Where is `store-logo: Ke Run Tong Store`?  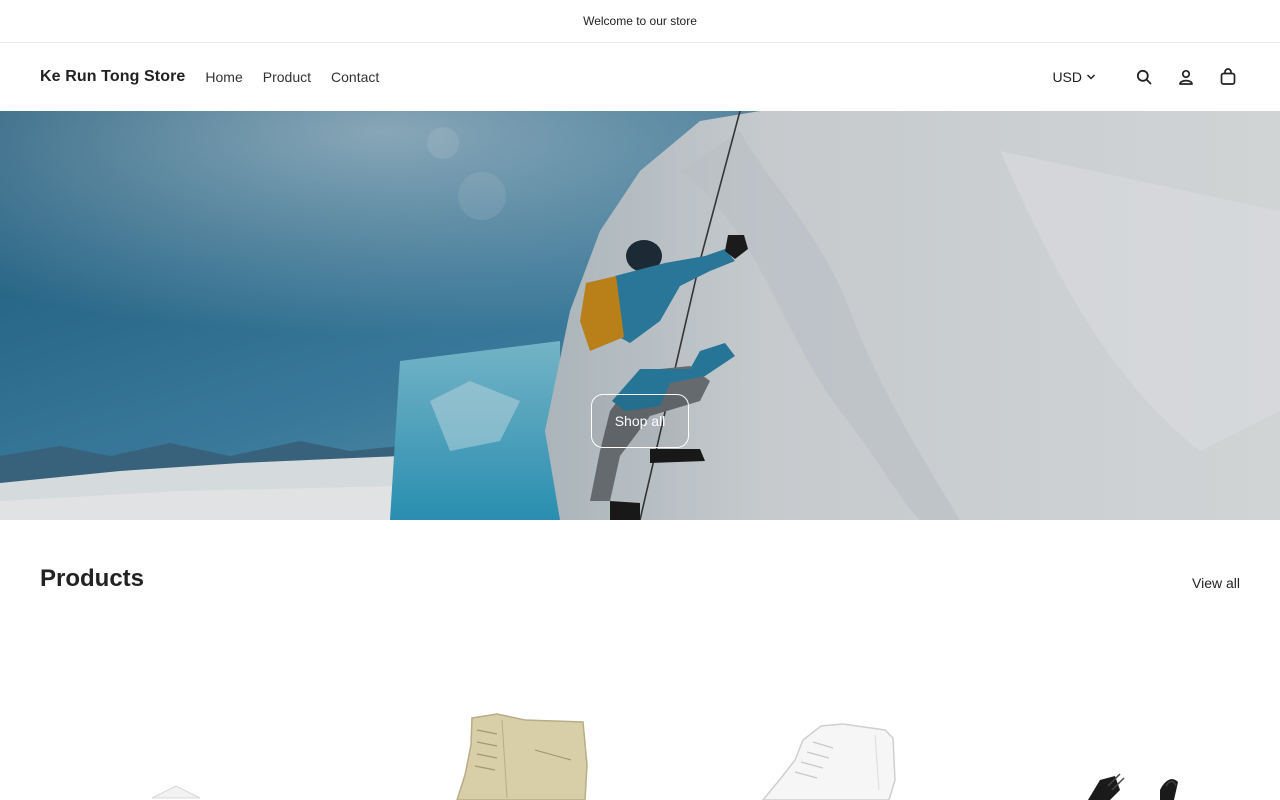
store-logo: Ke Run Tong Store is located at coordinates (112, 77).